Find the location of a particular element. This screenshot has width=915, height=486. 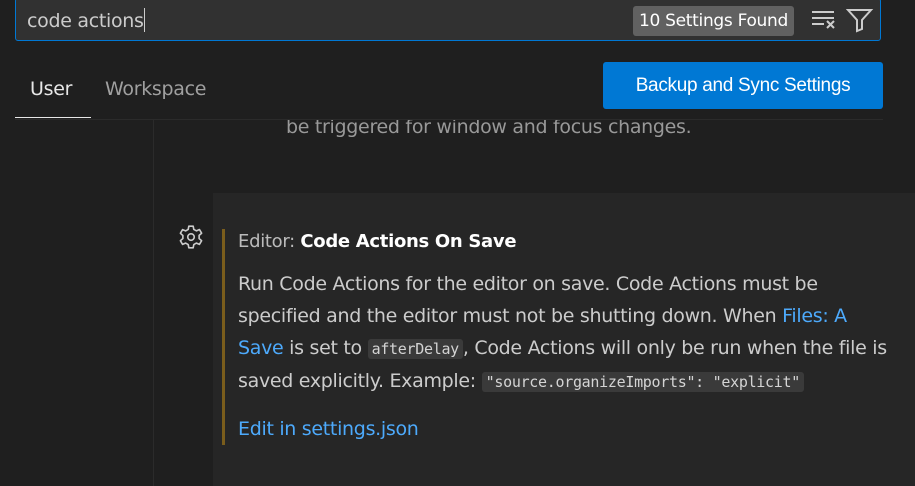

active-tab-underline is located at coordinates (53, 117).